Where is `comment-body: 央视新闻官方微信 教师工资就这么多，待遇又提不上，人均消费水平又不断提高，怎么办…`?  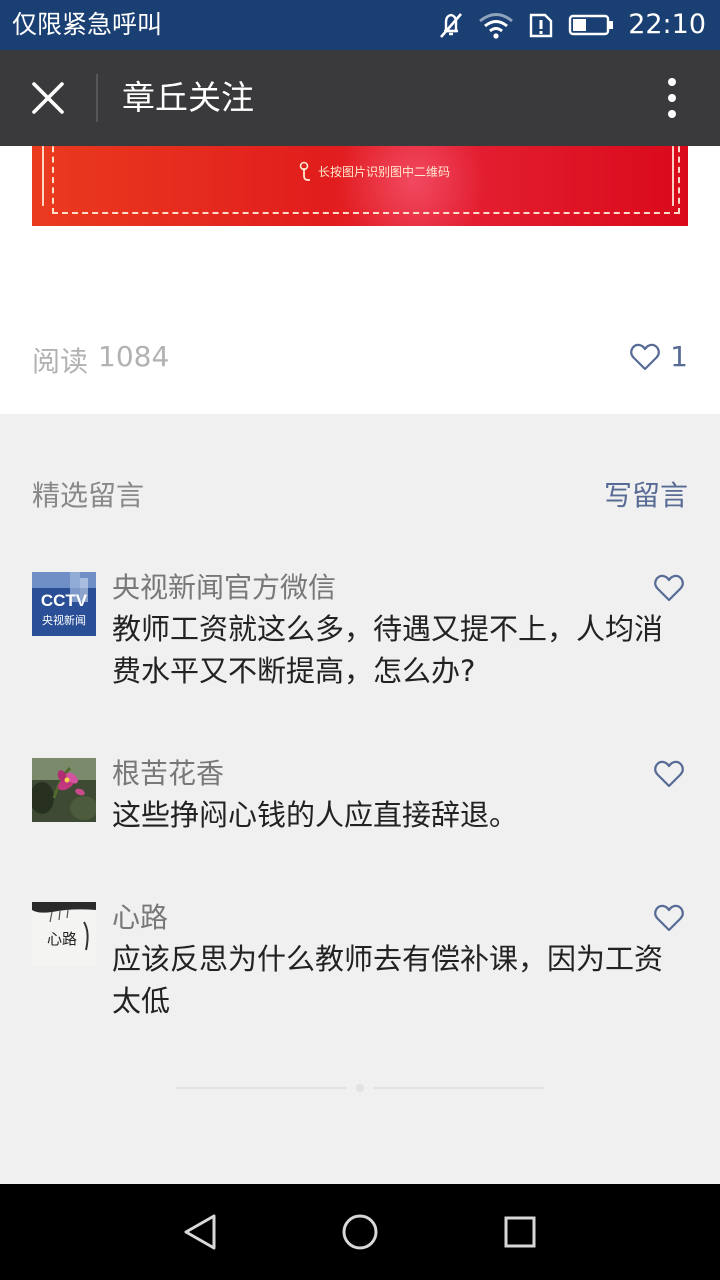 comment-body: 央视新闻官方微信 教师工资就这么多，待遇又提不上，人均消费水平又不断提高，怎么办… is located at coordinates (392, 632).